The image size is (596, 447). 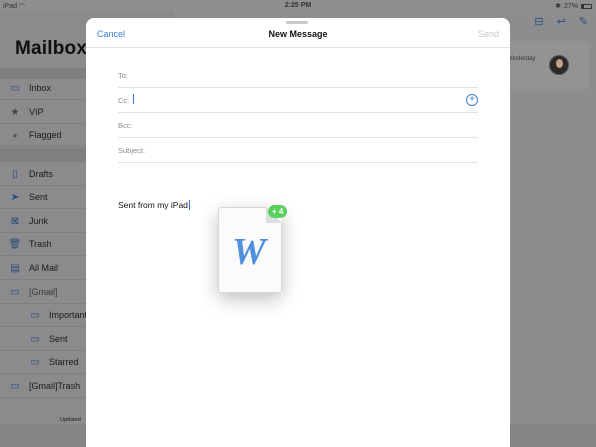 I want to click on drag-count-badge: + 4, so click(x=278, y=211).